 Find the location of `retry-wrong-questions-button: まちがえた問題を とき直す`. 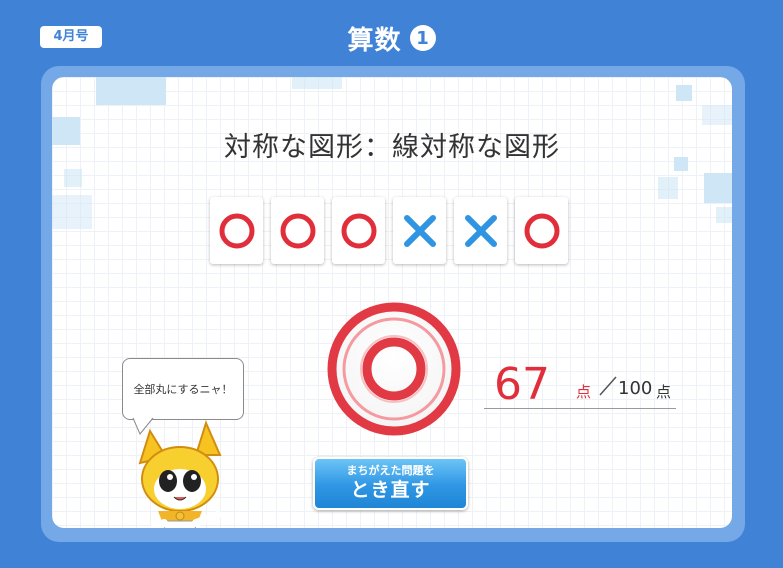

retry-wrong-questions-button: まちがえた問題を とき直す is located at coordinates (390, 483).